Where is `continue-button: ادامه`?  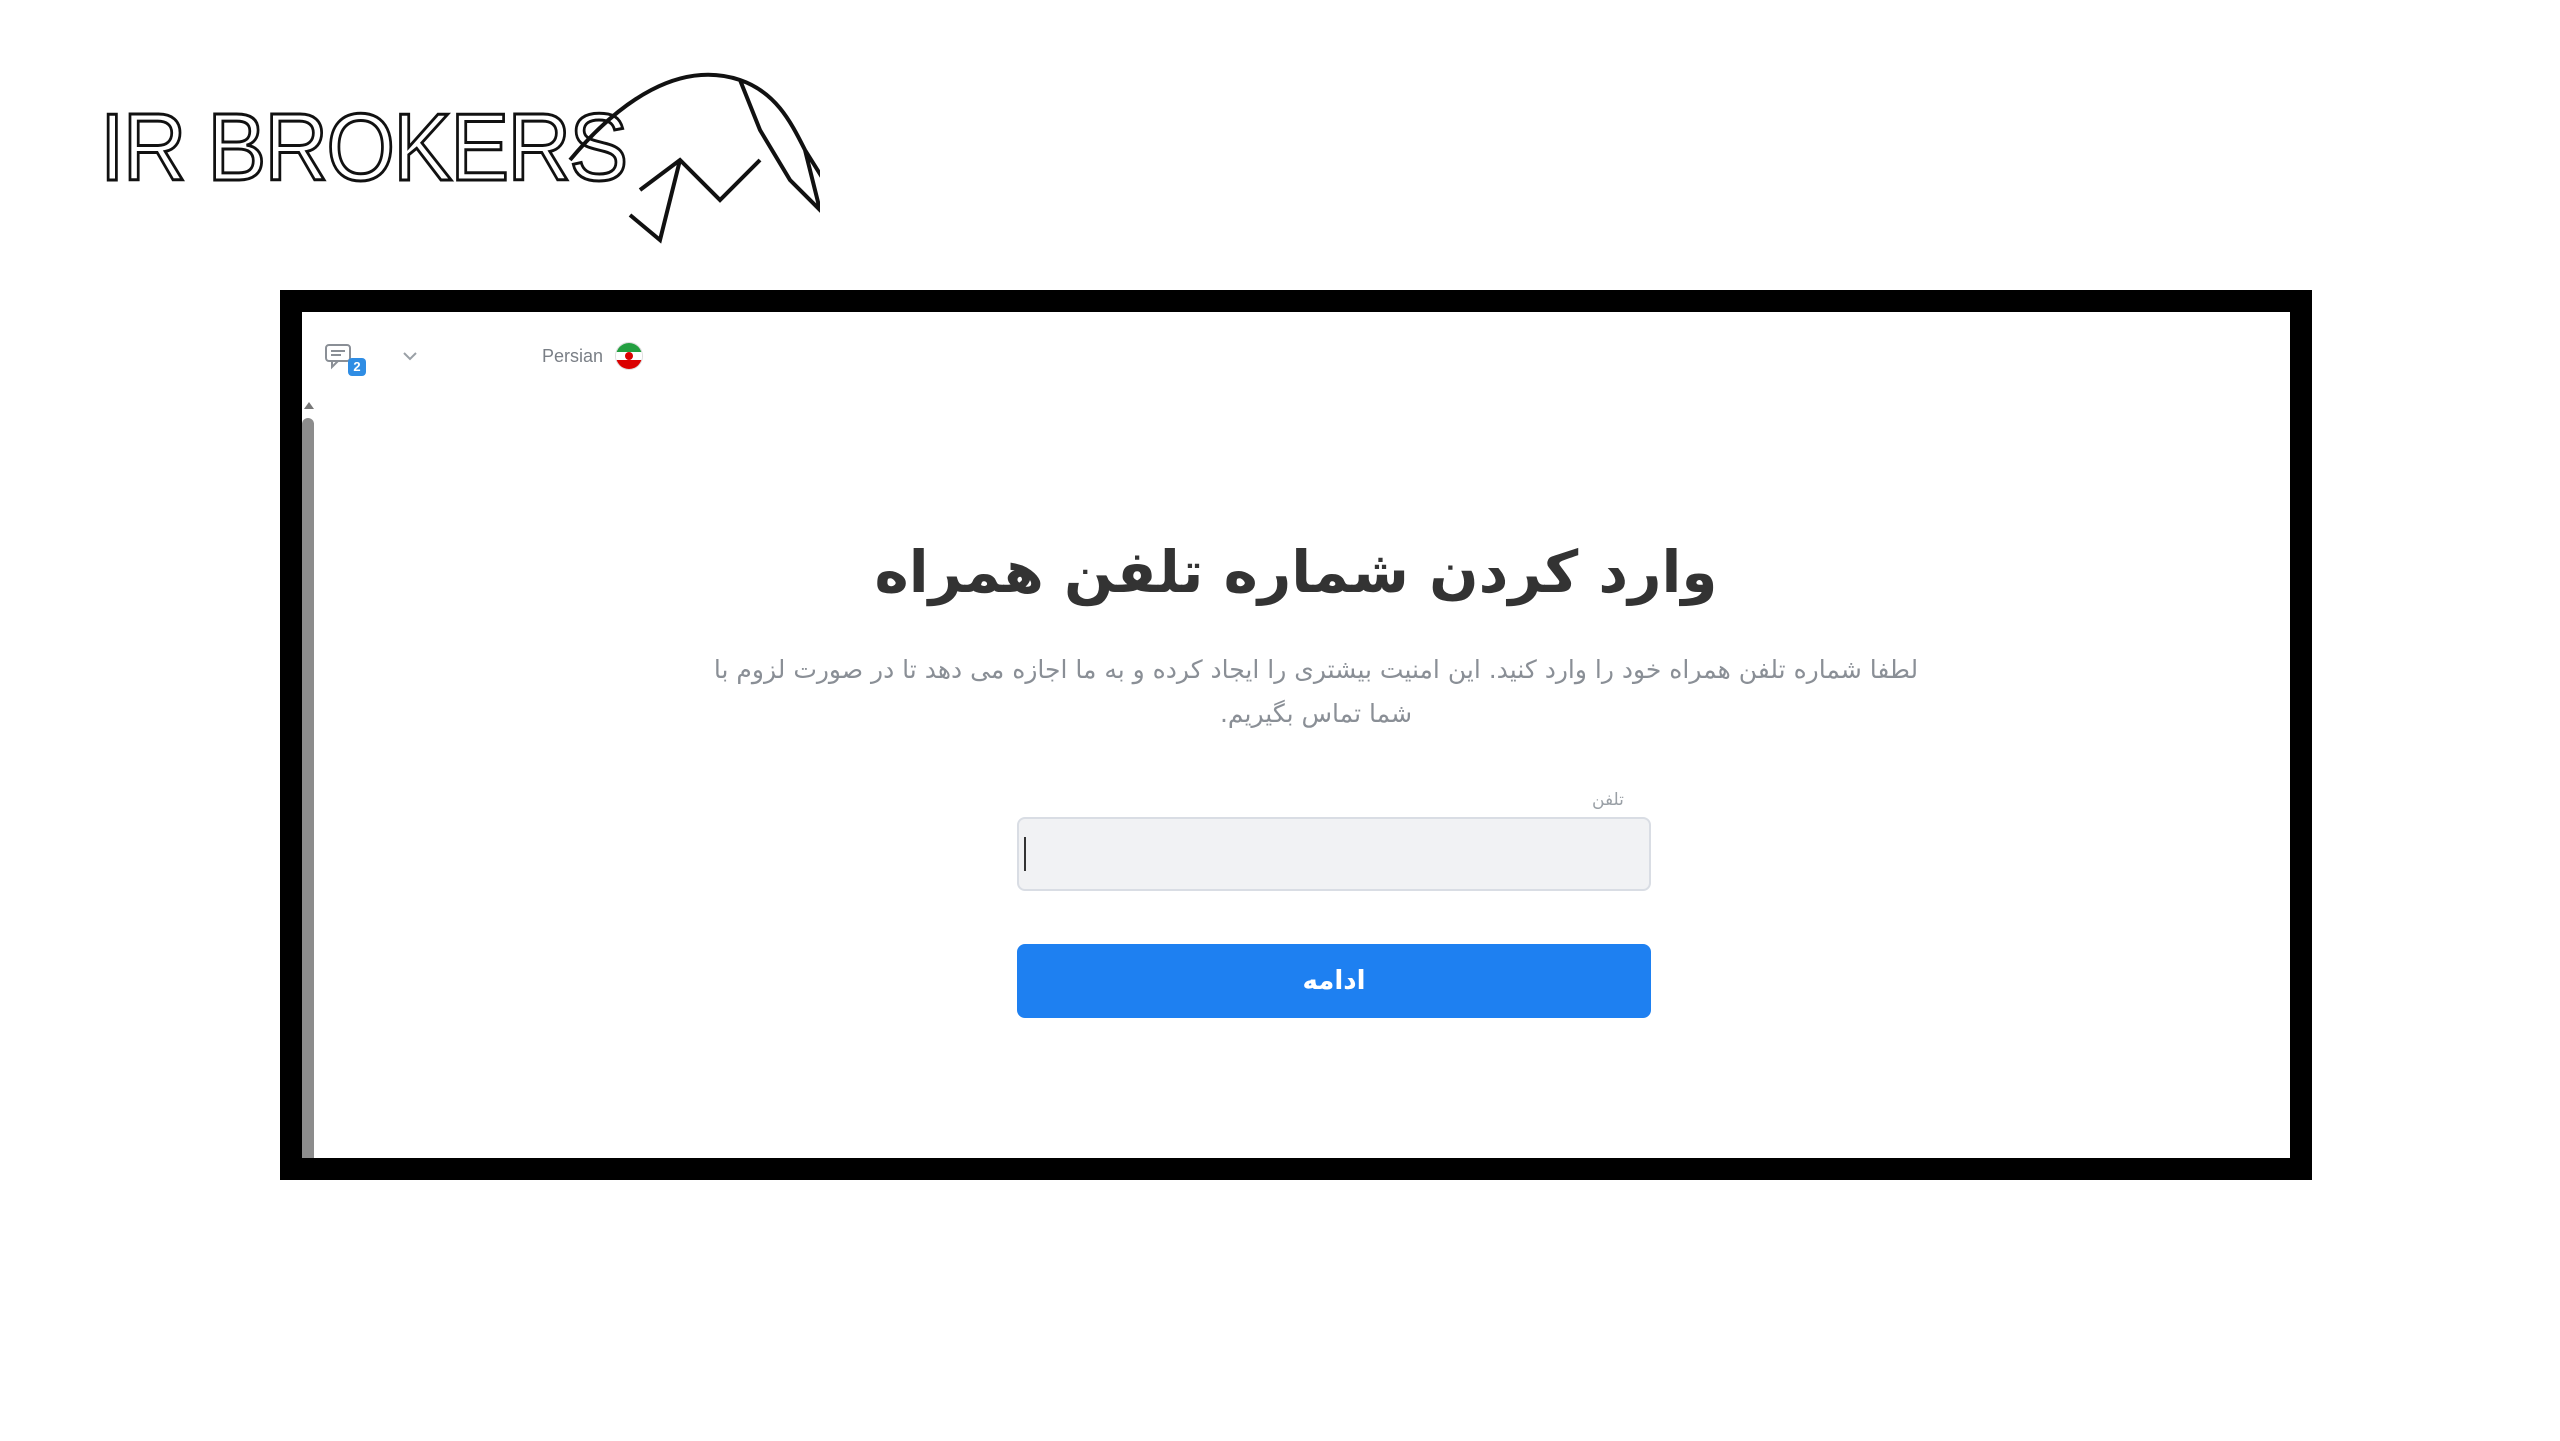
continue-button: ادامه is located at coordinates (1334, 981).